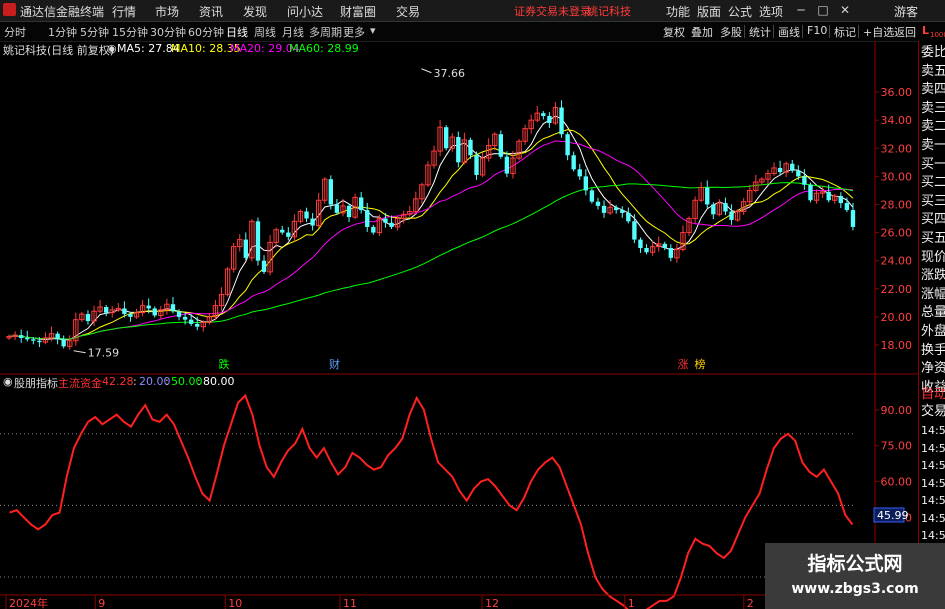 Image resolution: width=945 pixels, height=609 pixels. What do you see at coordinates (62, 12) in the screenshot?
I see `app-name: 通达信金融终端` at bounding box center [62, 12].